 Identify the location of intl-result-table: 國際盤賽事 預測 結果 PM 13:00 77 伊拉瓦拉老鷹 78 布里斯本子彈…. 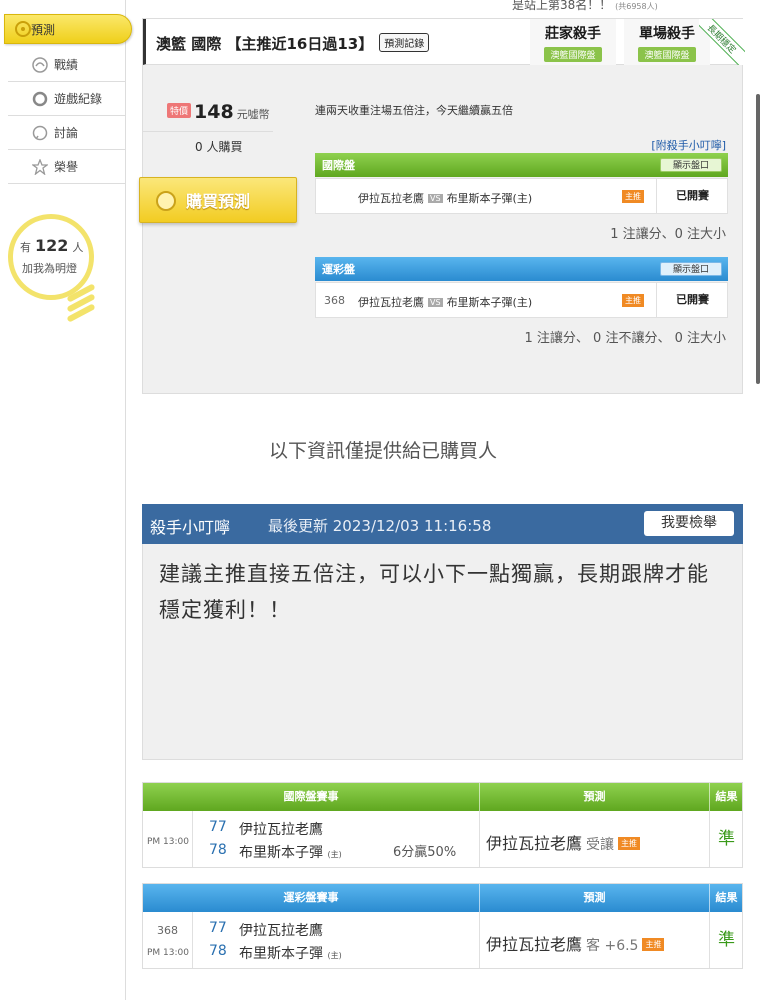
(442, 825).